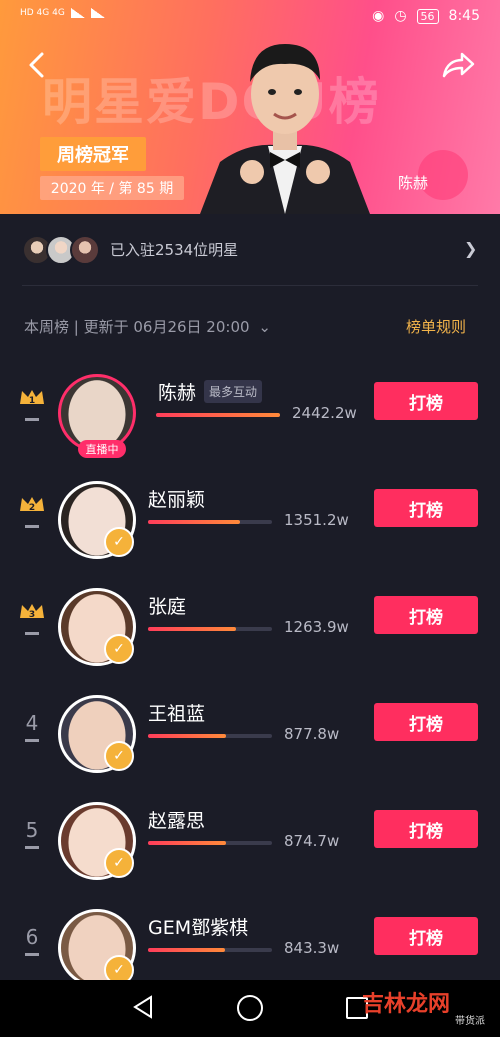  What do you see at coordinates (250, 742) in the screenshot?
I see `ranking-row: 4 ✓ 王祖蓝 877.8w 打榜` at bounding box center [250, 742].